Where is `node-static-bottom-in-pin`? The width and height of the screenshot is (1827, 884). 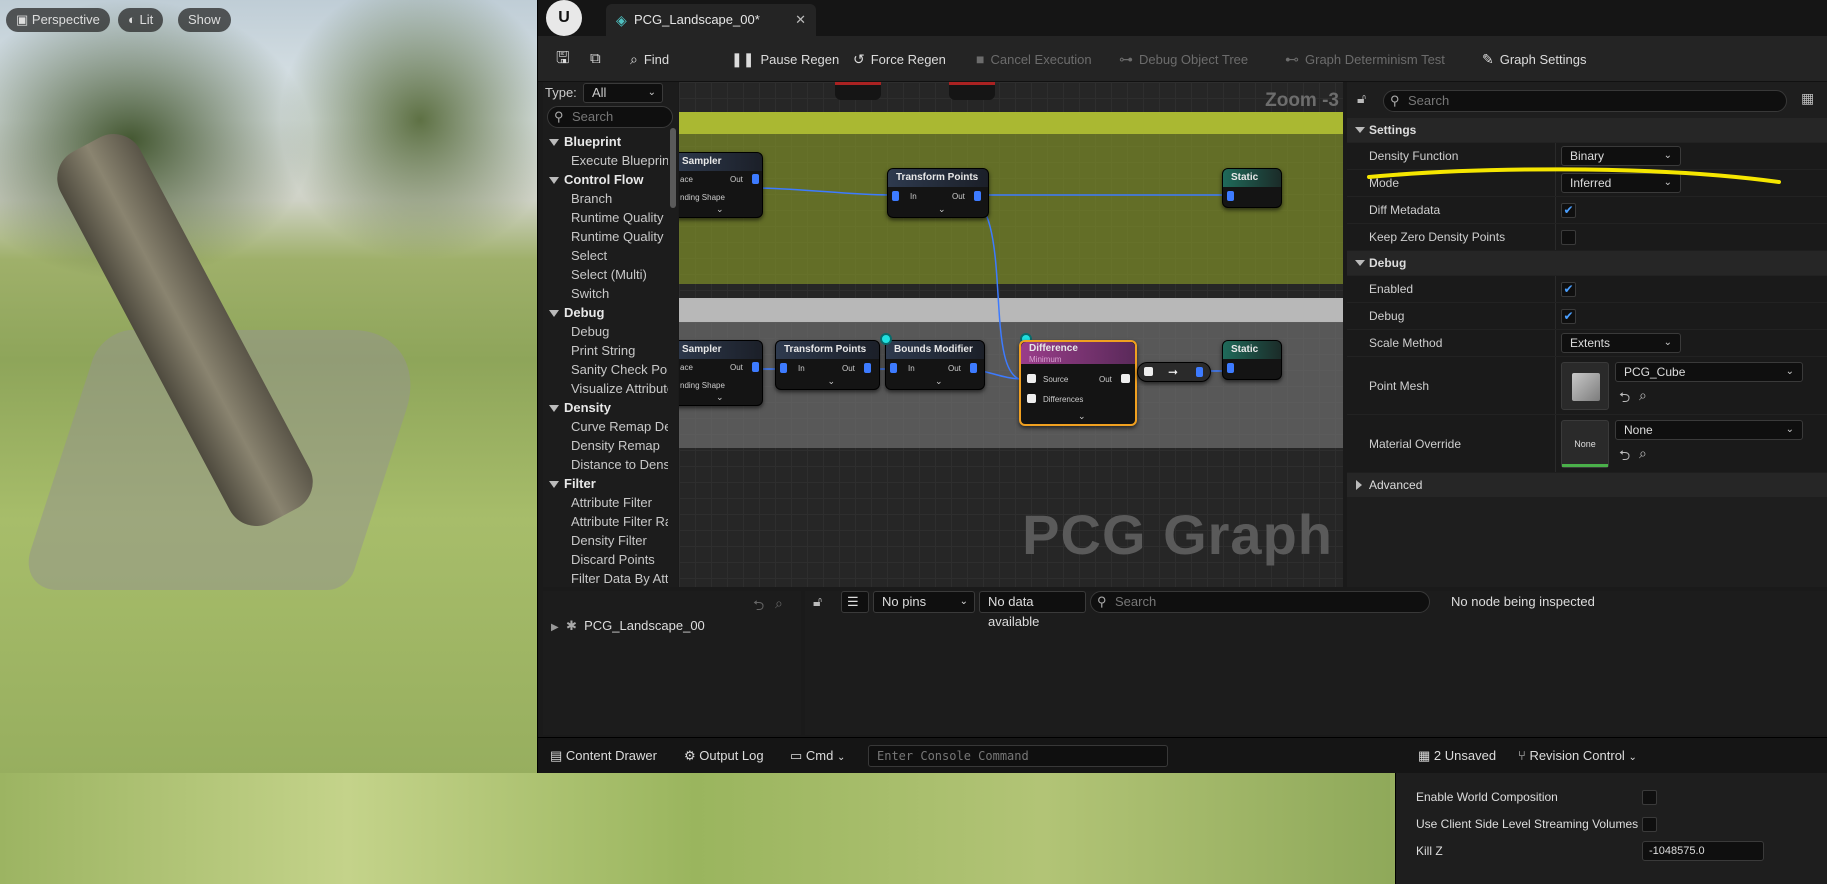 node-static-bottom-in-pin is located at coordinates (1230, 368).